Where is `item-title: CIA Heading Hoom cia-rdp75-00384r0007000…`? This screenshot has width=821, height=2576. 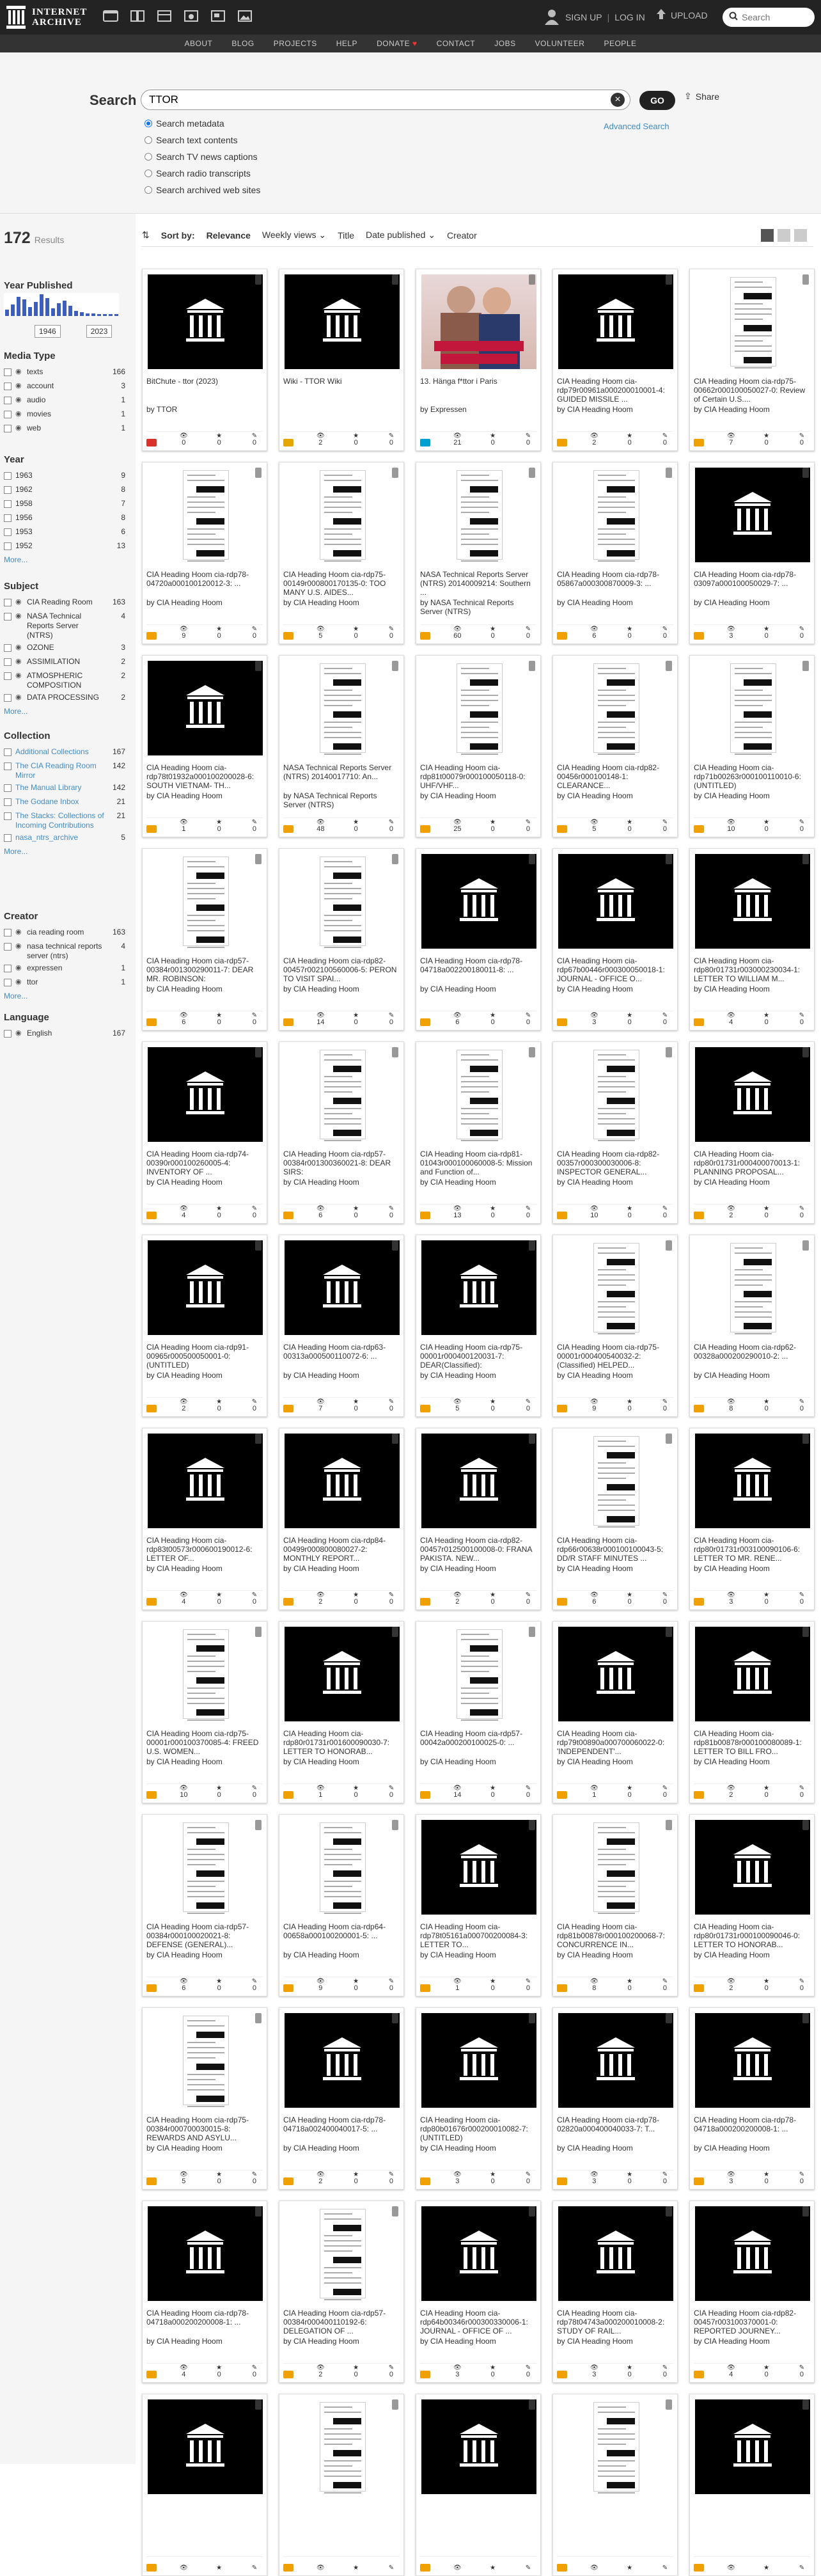 item-title: CIA Heading Hoom cia-rdp75-00384r0007000… is located at coordinates (205, 2128).